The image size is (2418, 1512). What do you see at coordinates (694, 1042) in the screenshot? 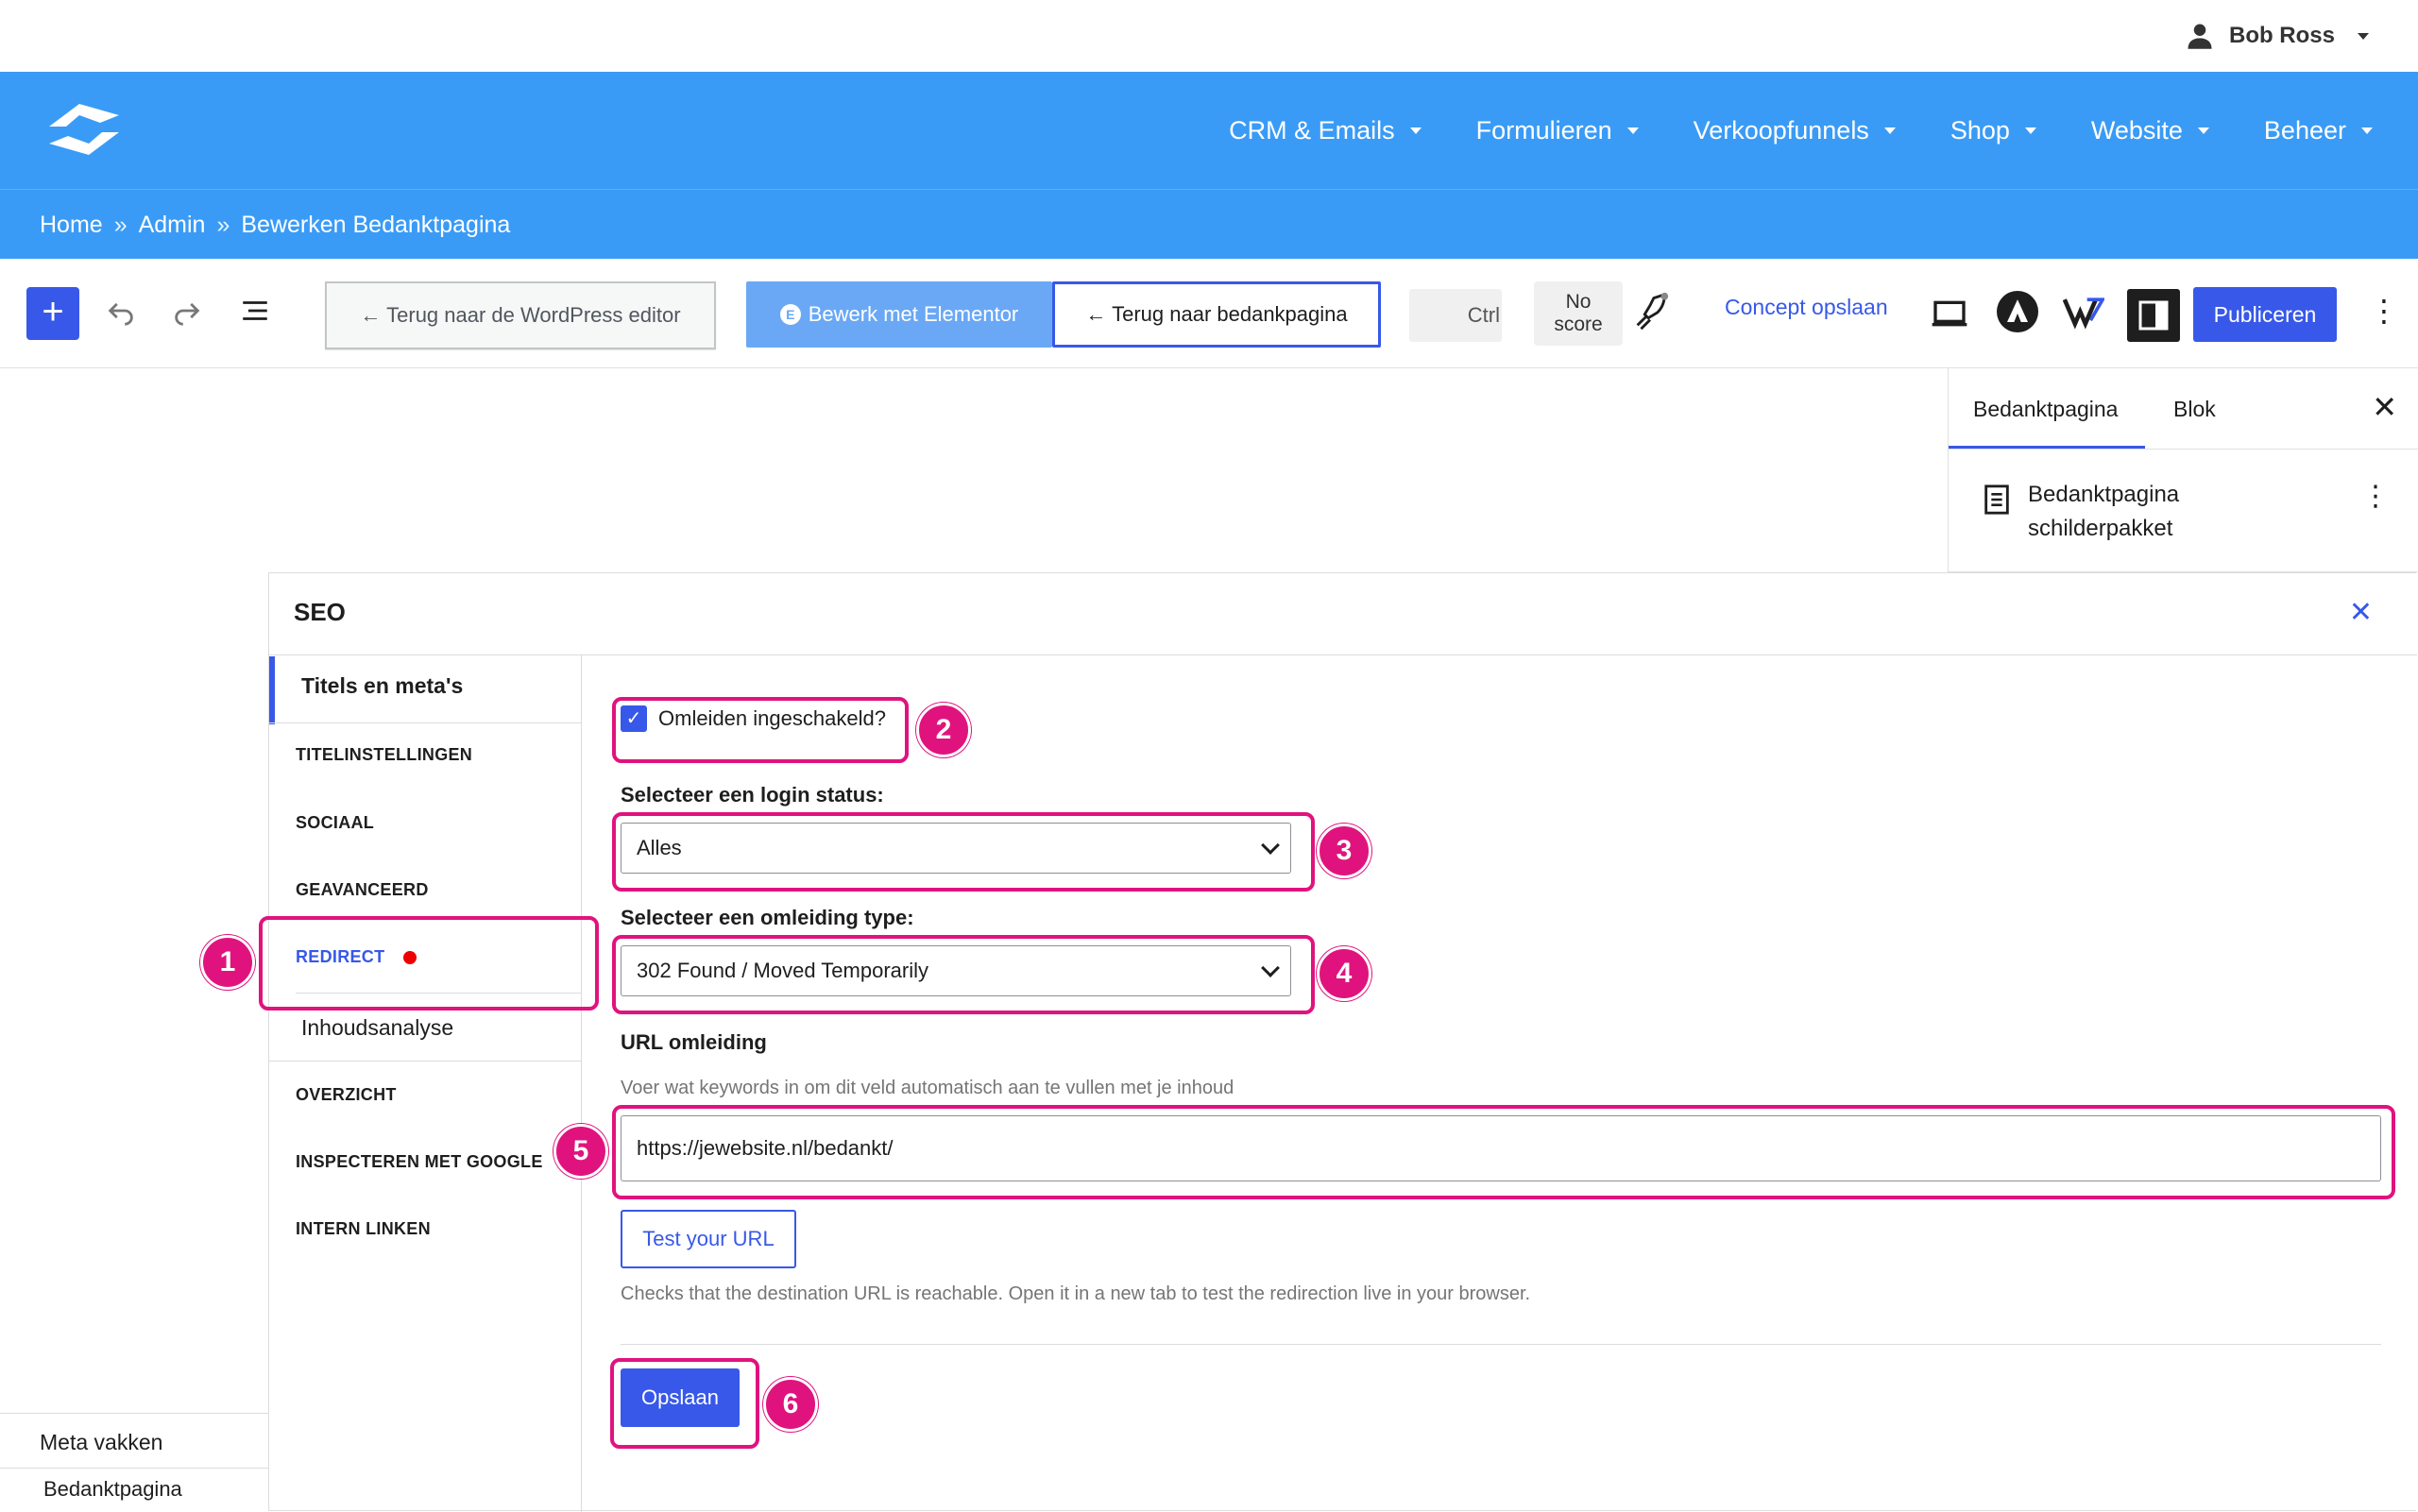
I see `url-redirect-label: URL omleiding` at bounding box center [694, 1042].